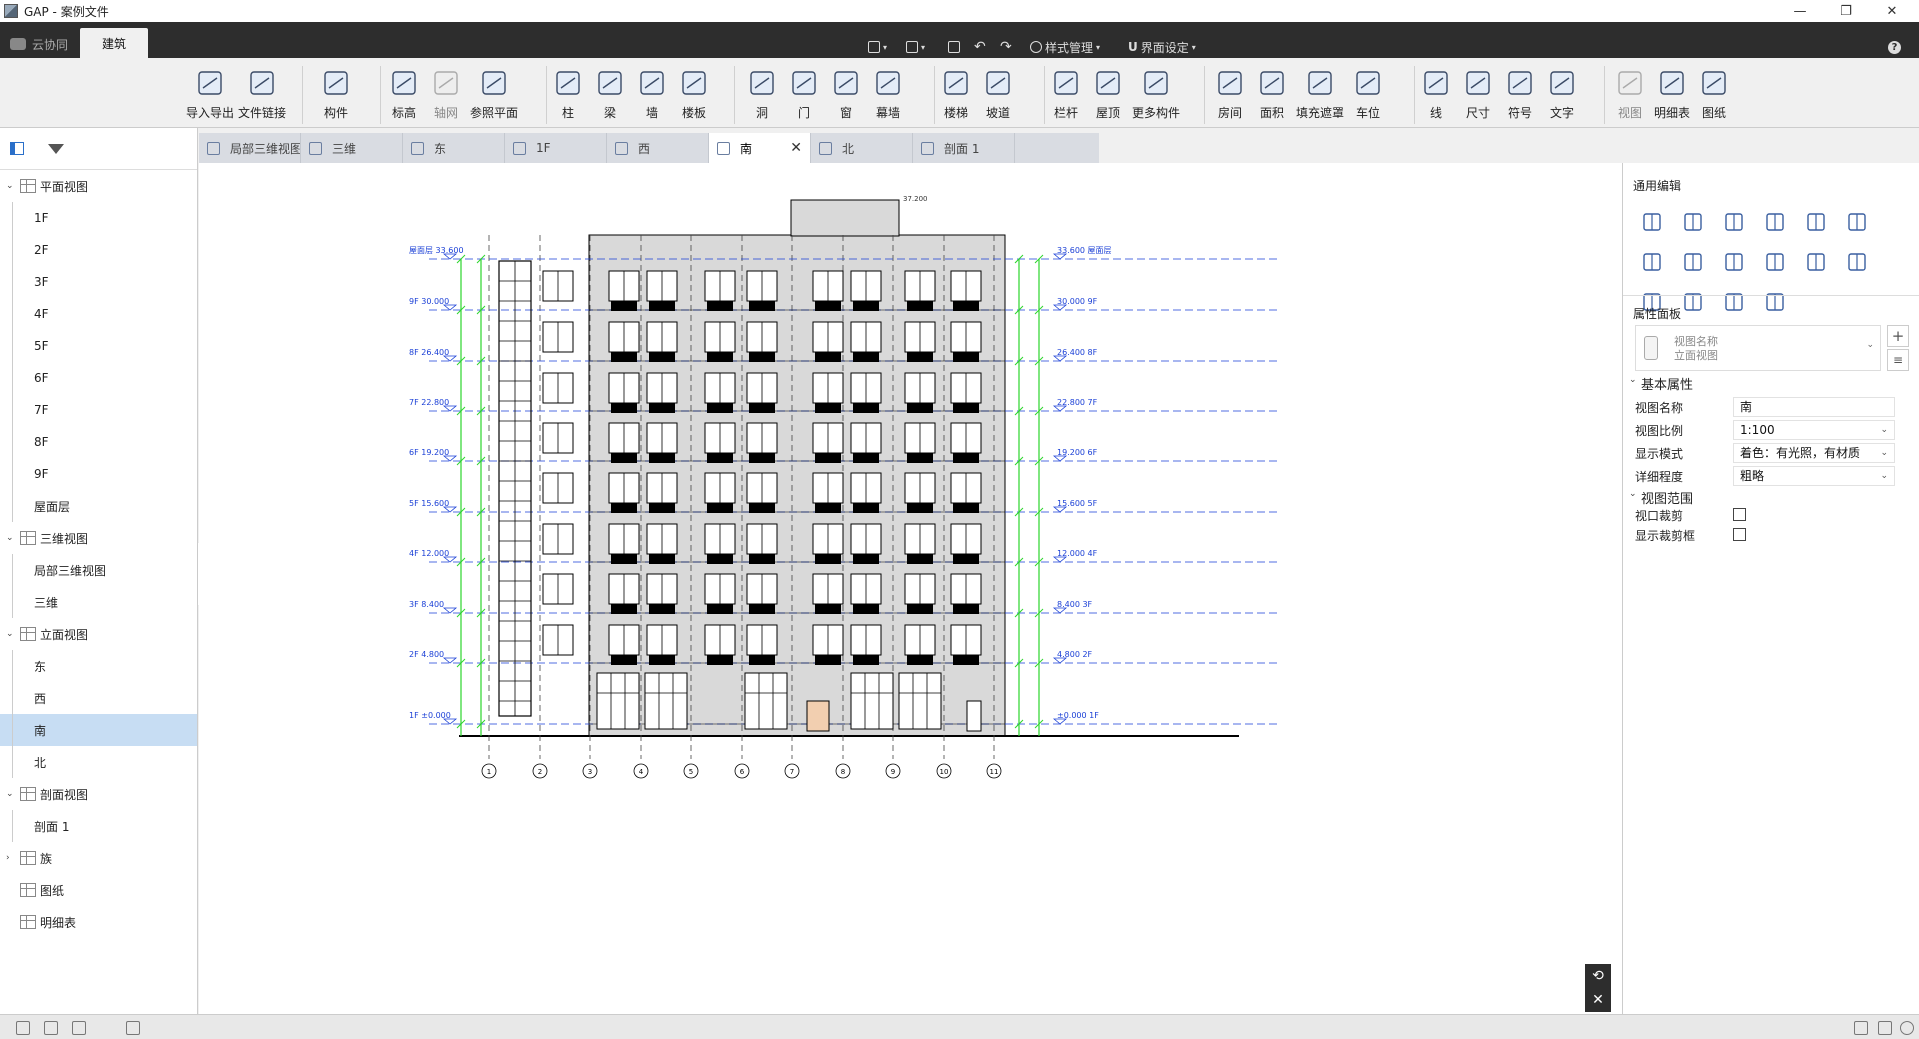 The image size is (1919, 1039). Describe the element at coordinates (1894, 47) in the screenshot. I see `help-button: ?` at that location.